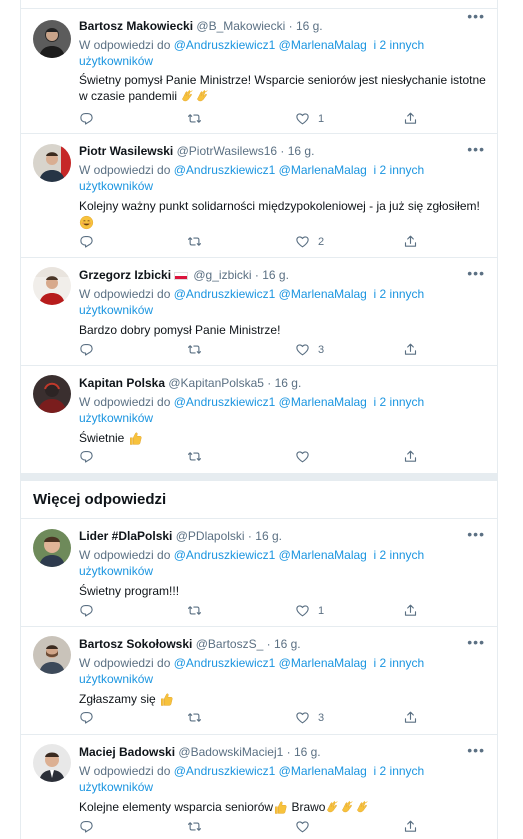 The height and width of the screenshot is (839, 523). Describe the element at coordinates (210, 536) in the screenshot. I see `author-handle: @PDlapolski` at that location.